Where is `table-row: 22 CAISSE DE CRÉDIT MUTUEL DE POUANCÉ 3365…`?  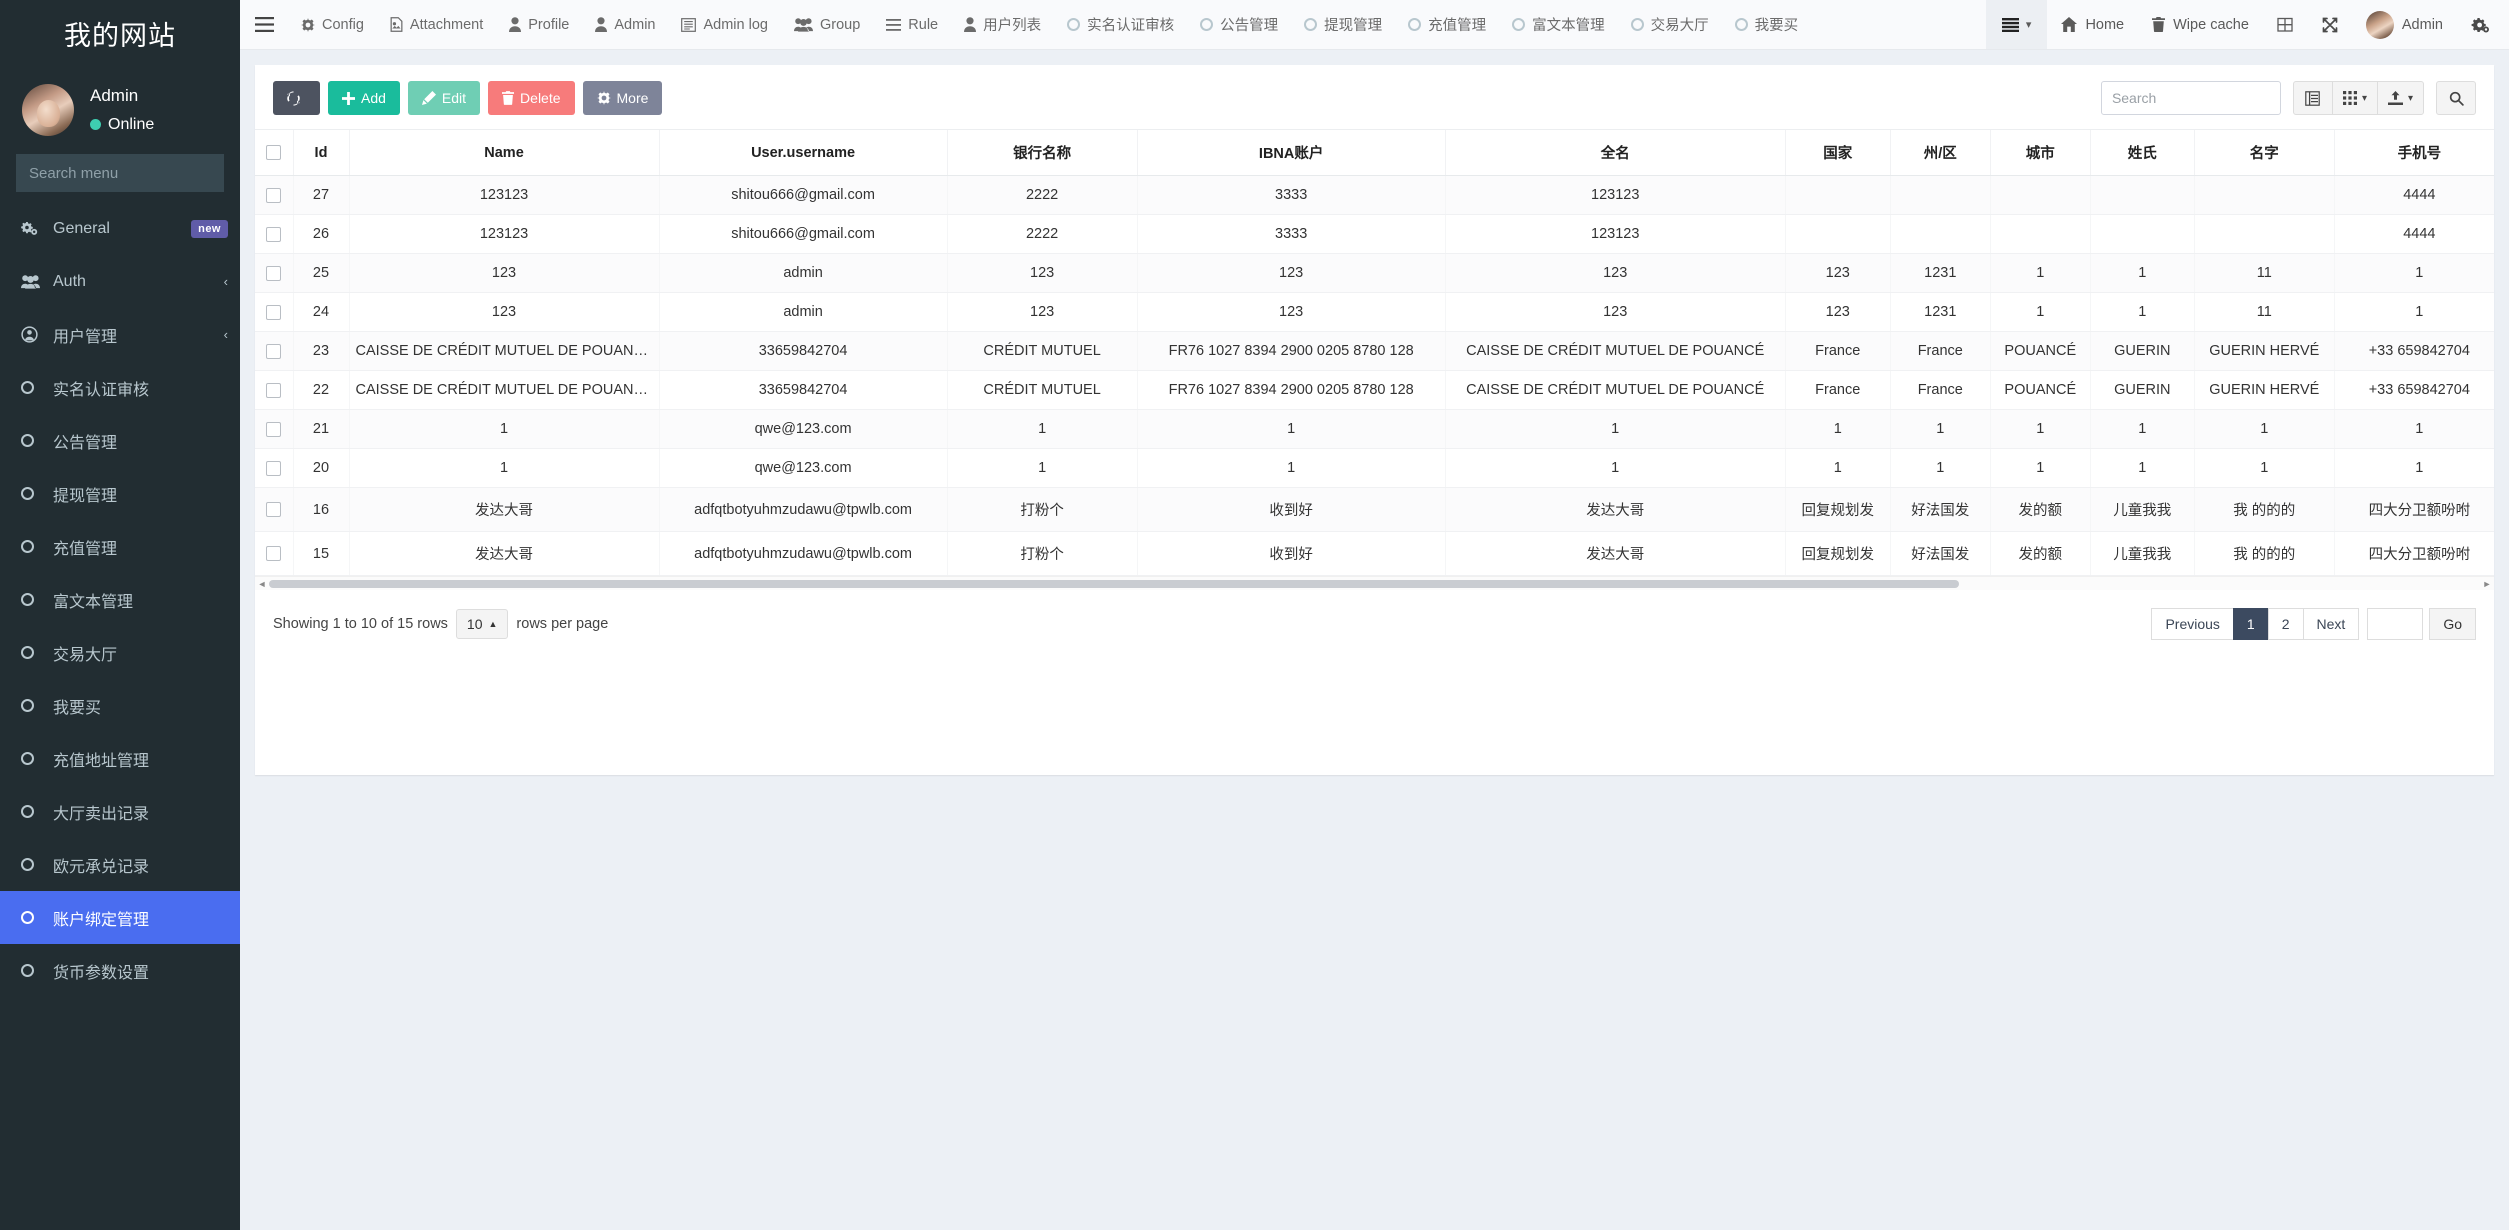 table-row: 22 CAISSE DE CRÉDIT MUTUEL DE POUANCÉ 3365… is located at coordinates (1374, 390).